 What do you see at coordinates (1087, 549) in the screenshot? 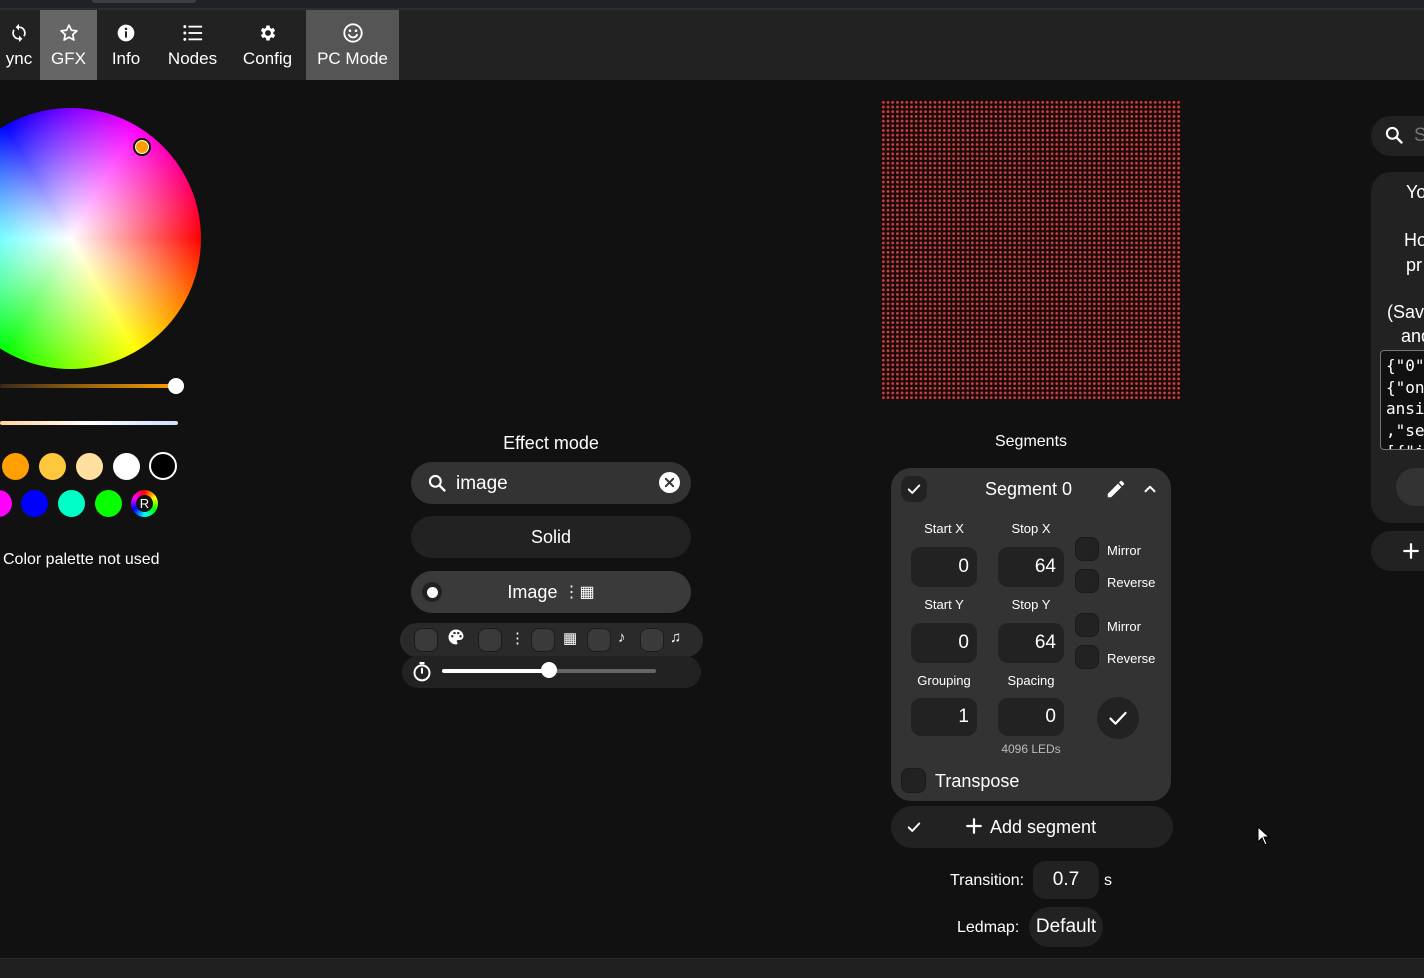
I see `mirror-x-checkbox` at bounding box center [1087, 549].